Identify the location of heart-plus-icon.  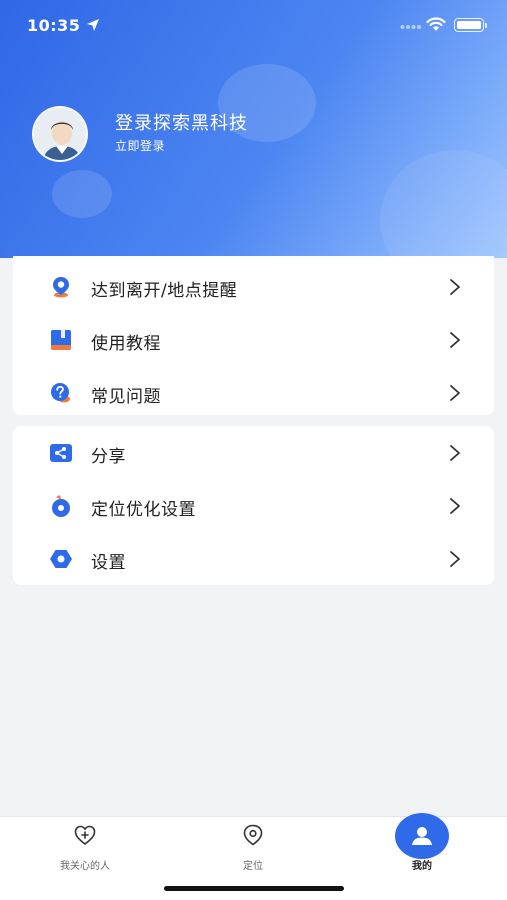
(85, 835).